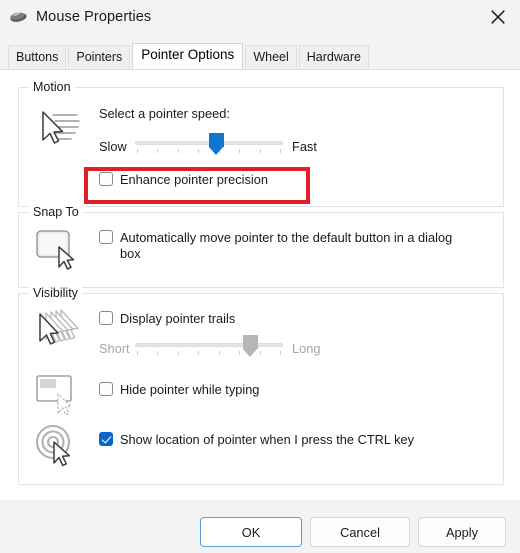  Describe the element at coordinates (106, 237) in the screenshot. I see `auto-move-pointer-checkbox` at that location.